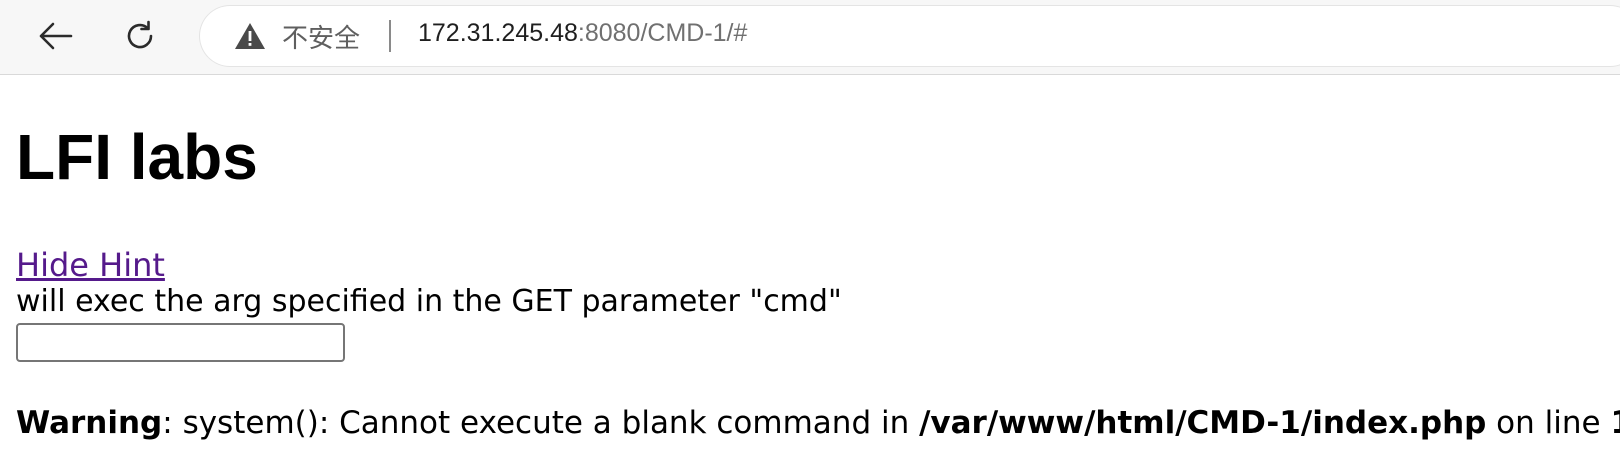 This screenshot has height=472, width=1620. I want to click on page-title: LFI labs, so click(137, 157).